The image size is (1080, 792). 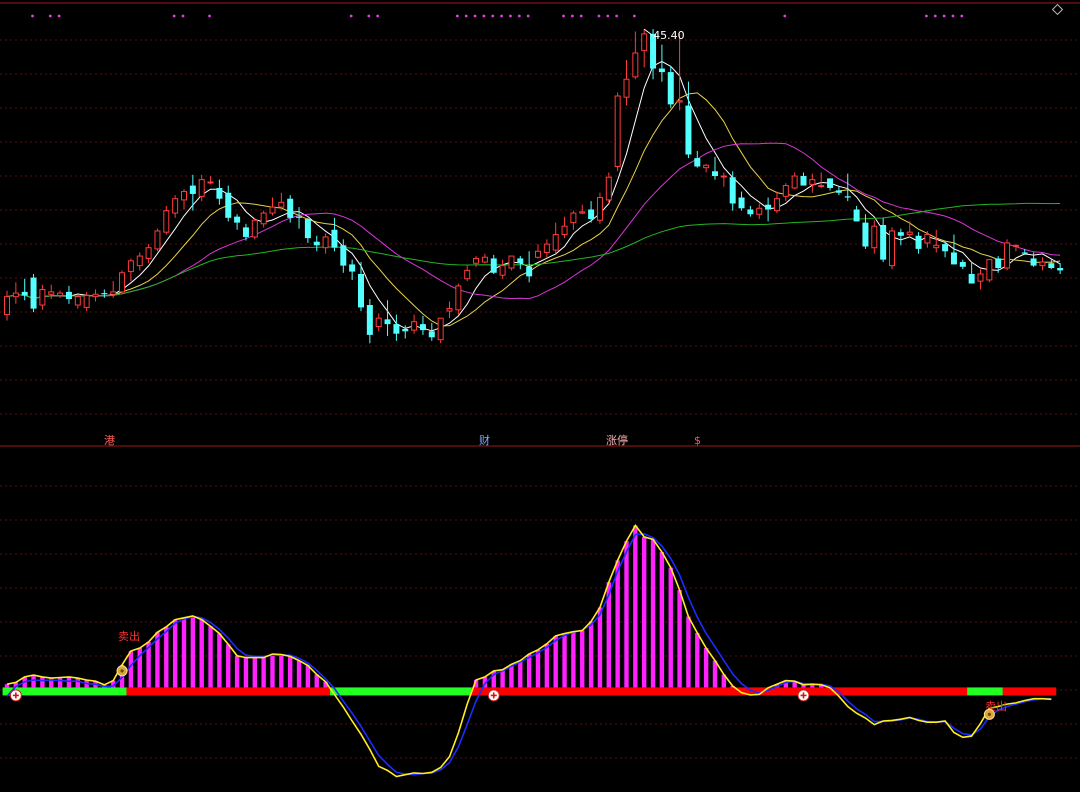 What do you see at coordinates (697, 440) in the screenshot?
I see `marker-dollar: $` at bounding box center [697, 440].